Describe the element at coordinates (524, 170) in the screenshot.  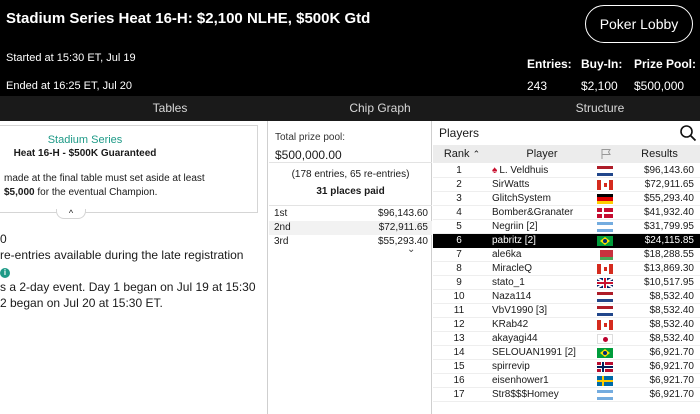
I see `player-name: L. Veldhuis` at that location.